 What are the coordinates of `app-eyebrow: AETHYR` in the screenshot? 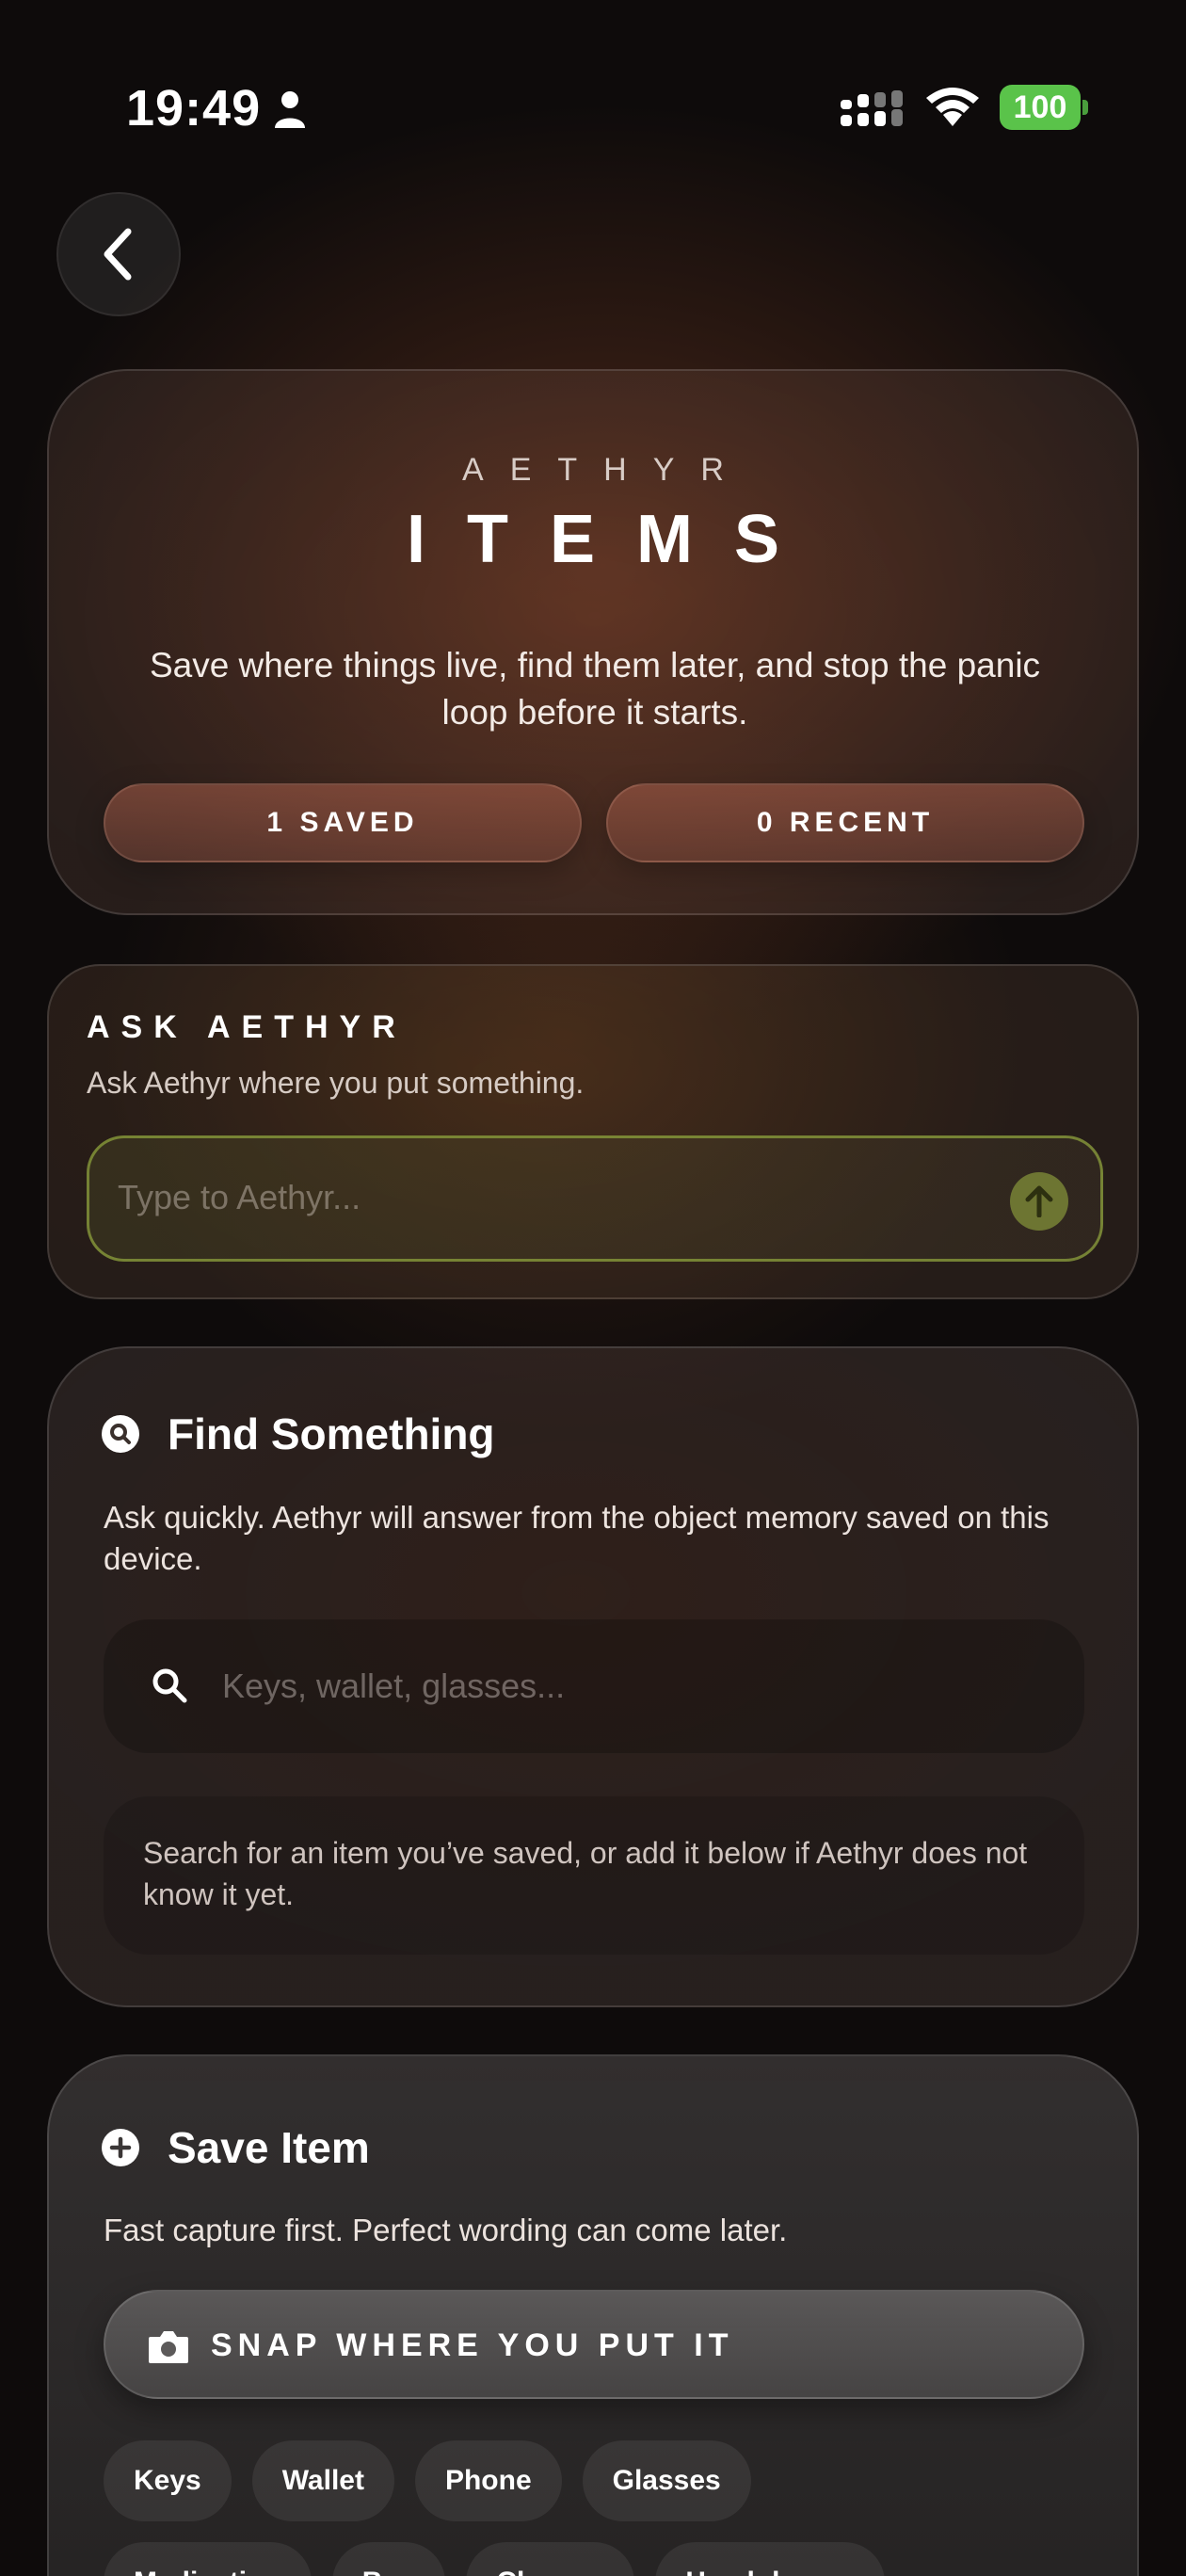 It's located at (606, 470).